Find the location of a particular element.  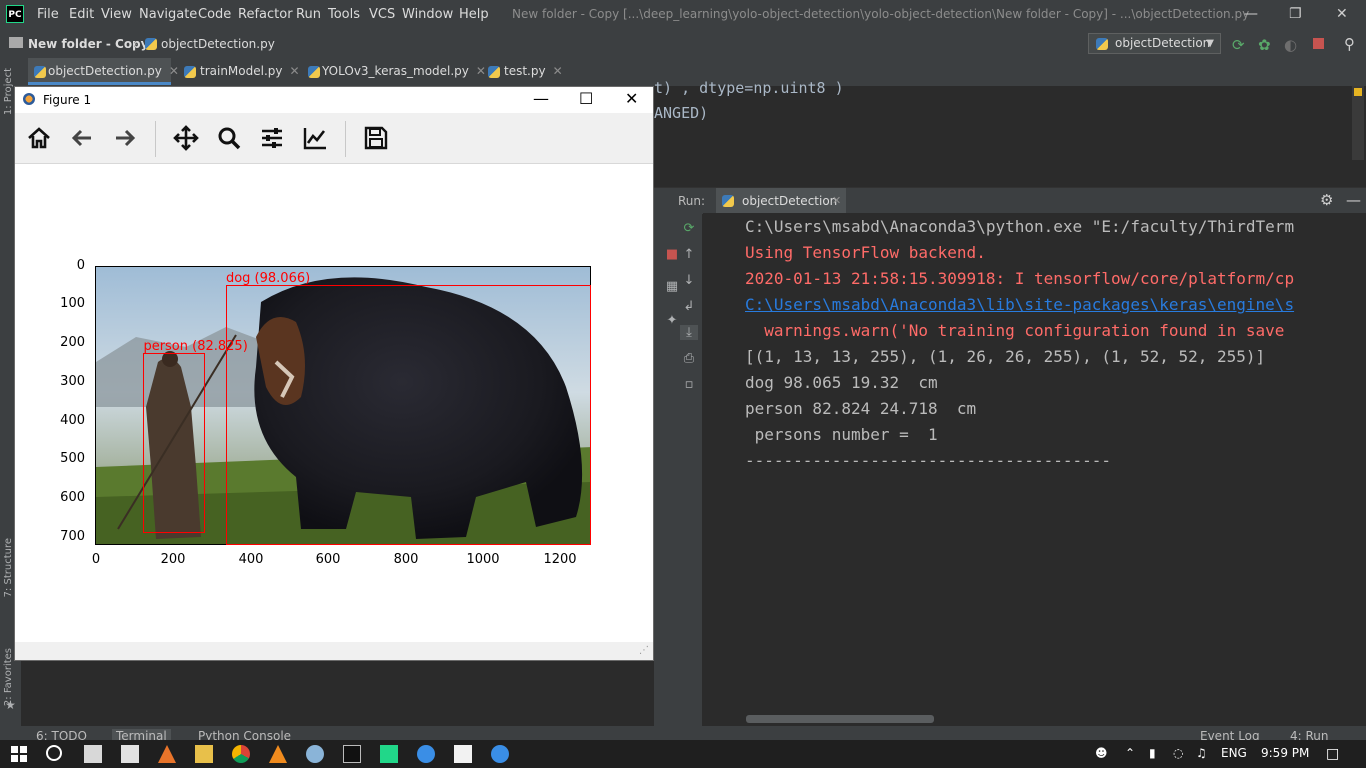

figure-minimize-icon: — is located at coordinates (541, 98).